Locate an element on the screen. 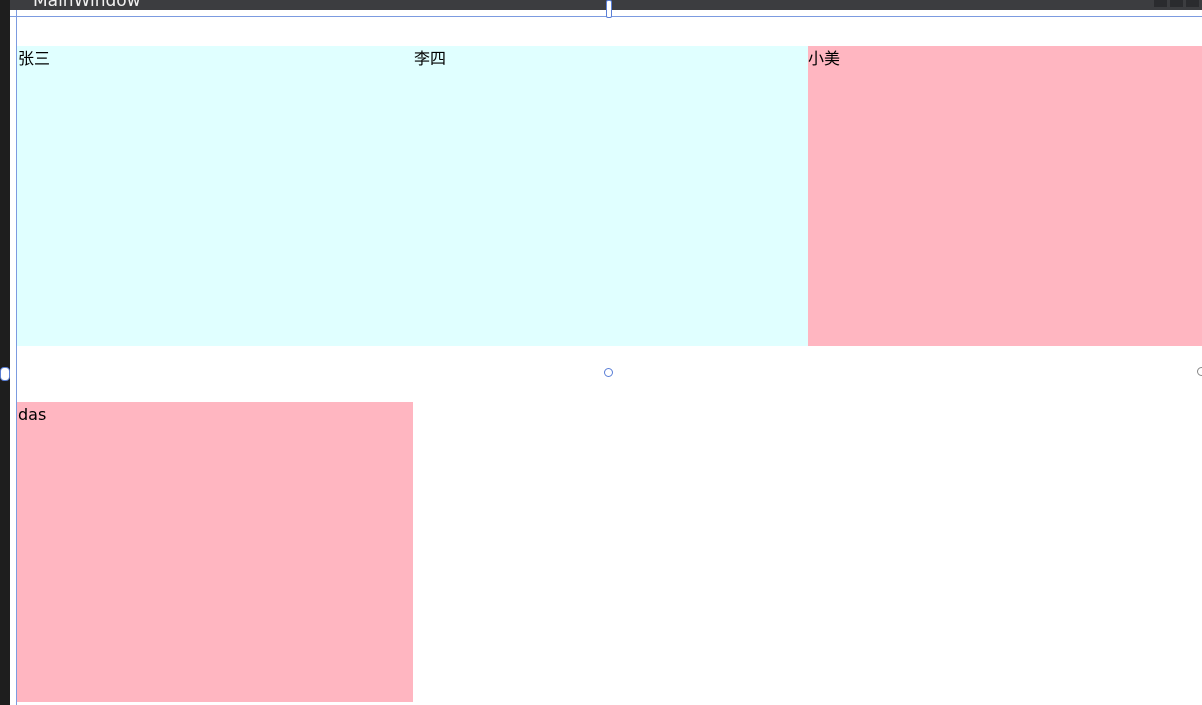 This screenshot has height=705, width=1202. grid-cell-label: 张三 is located at coordinates (34, 58).